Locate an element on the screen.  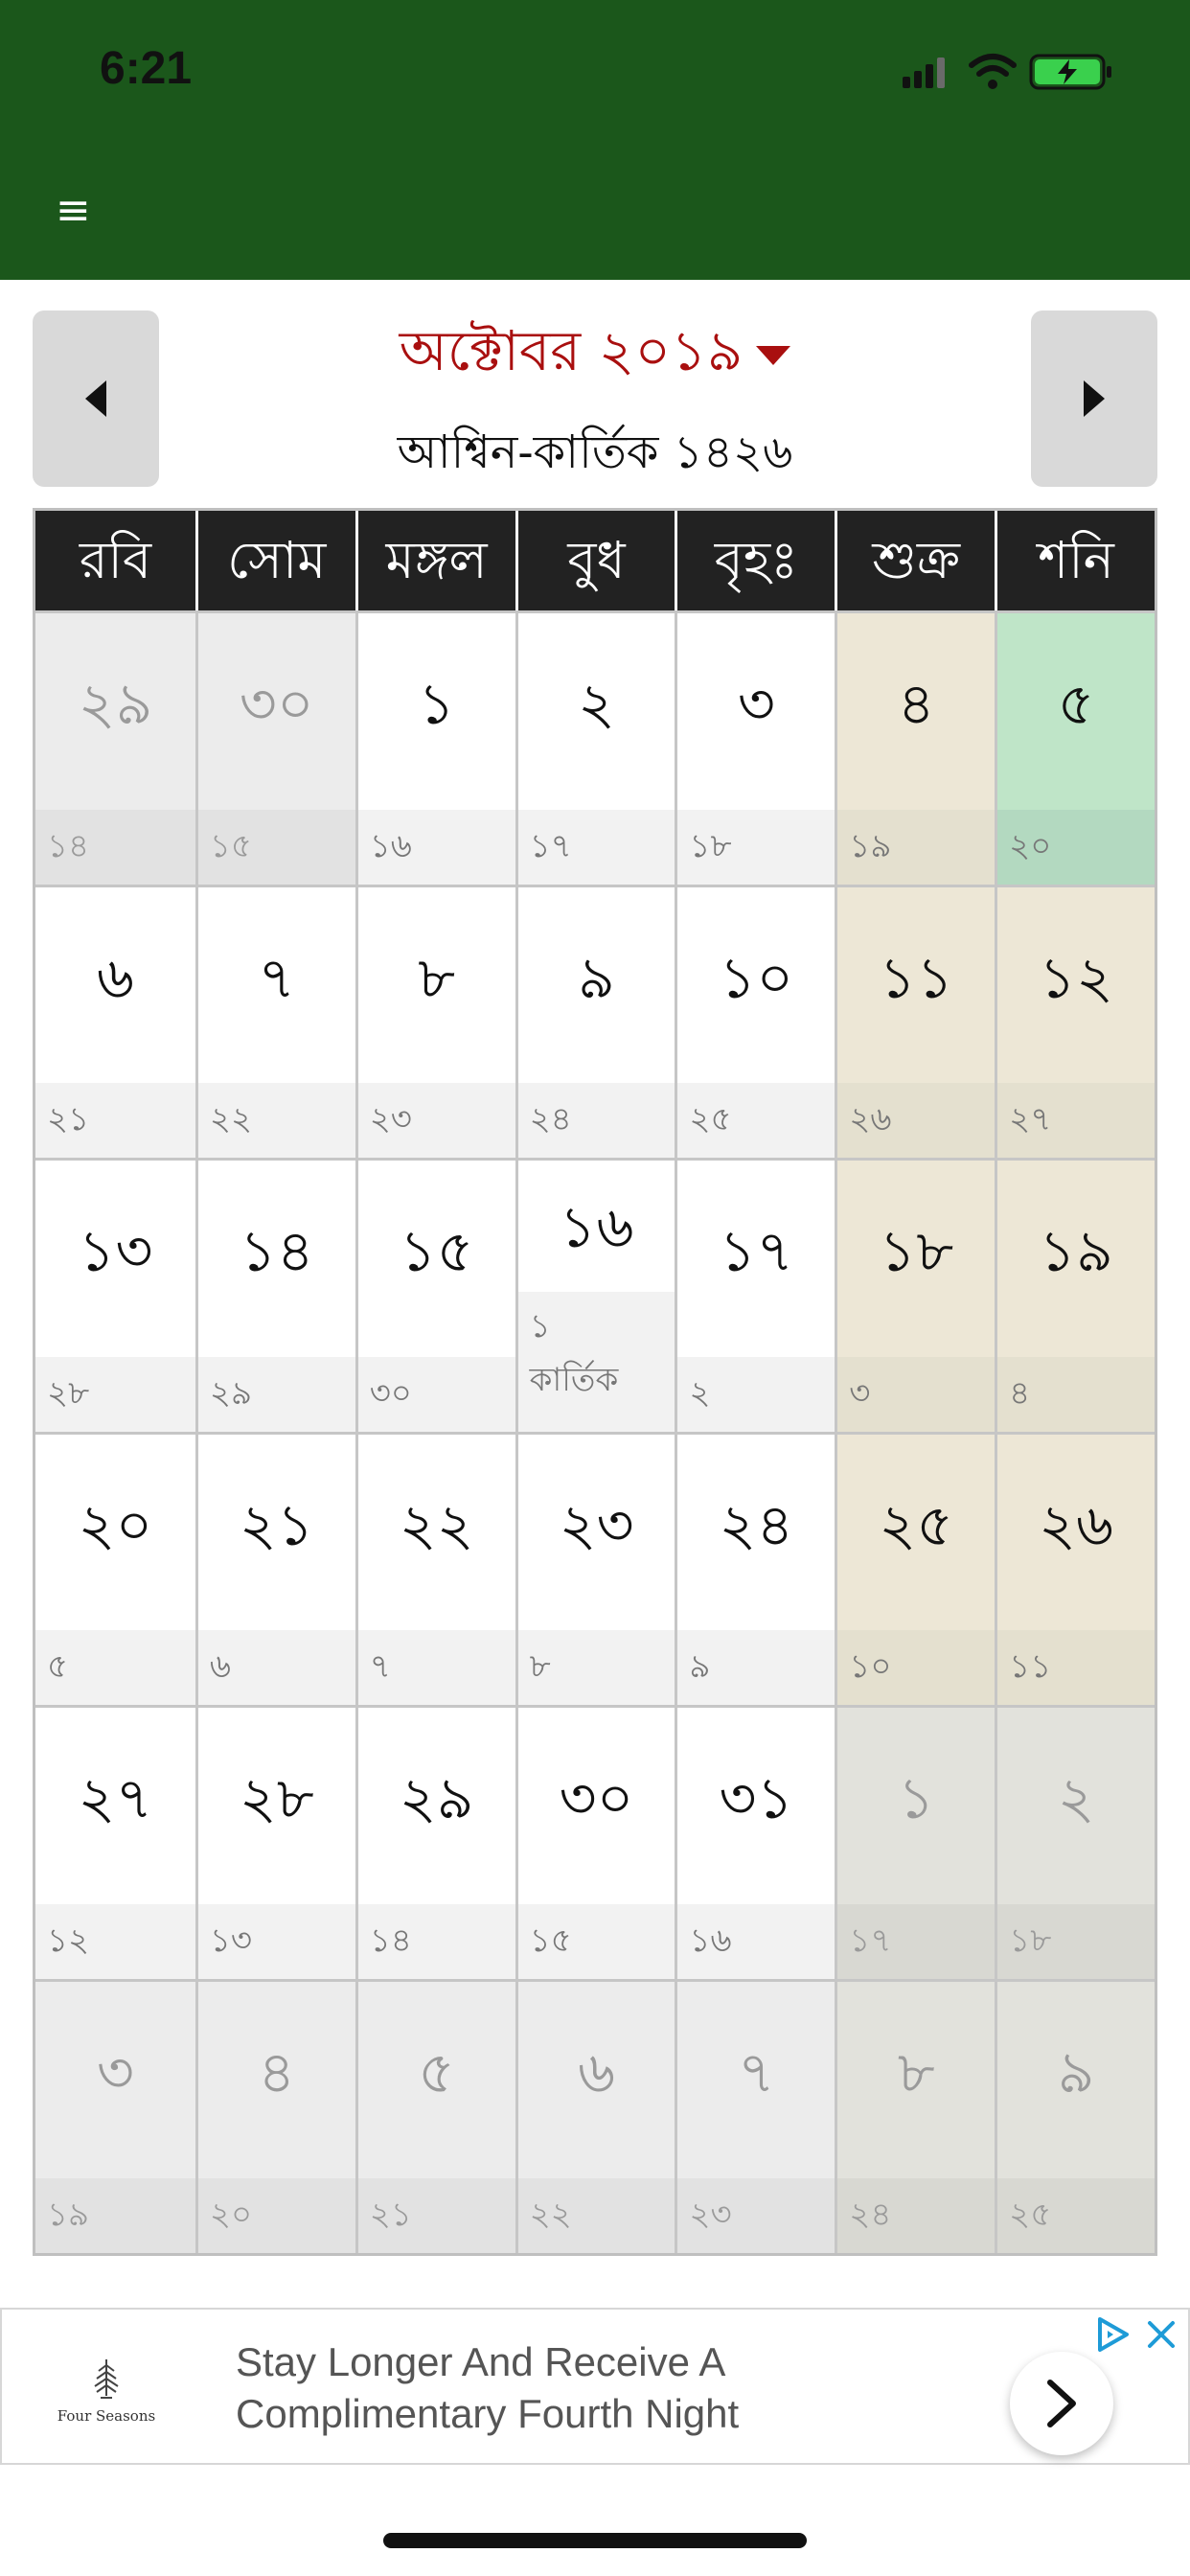
battery-charging-icon is located at coordinates (1070, 72).